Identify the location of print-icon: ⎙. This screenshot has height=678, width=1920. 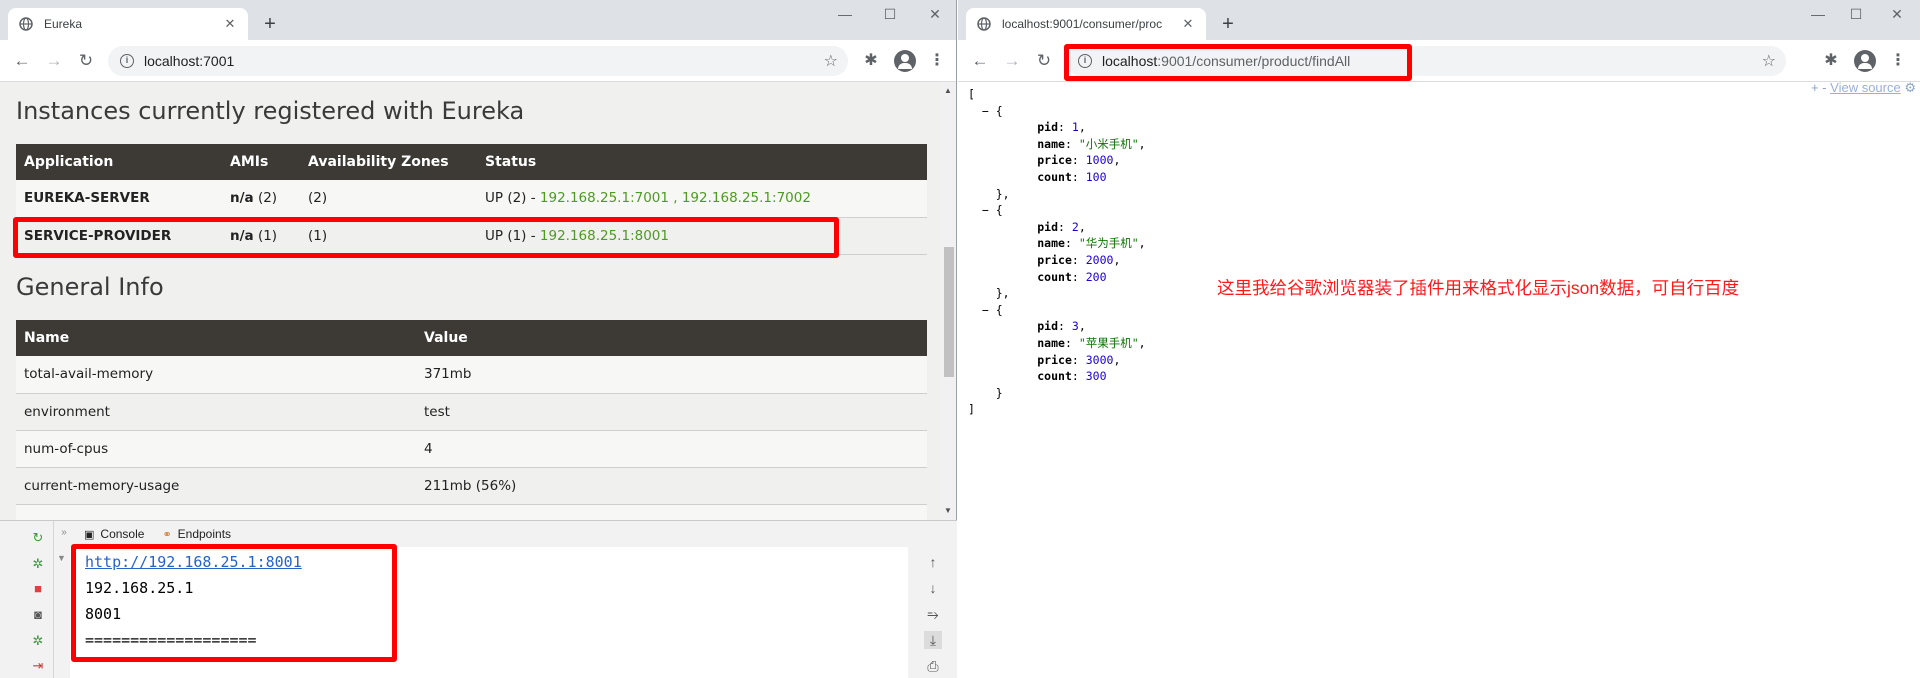
(933, 666).